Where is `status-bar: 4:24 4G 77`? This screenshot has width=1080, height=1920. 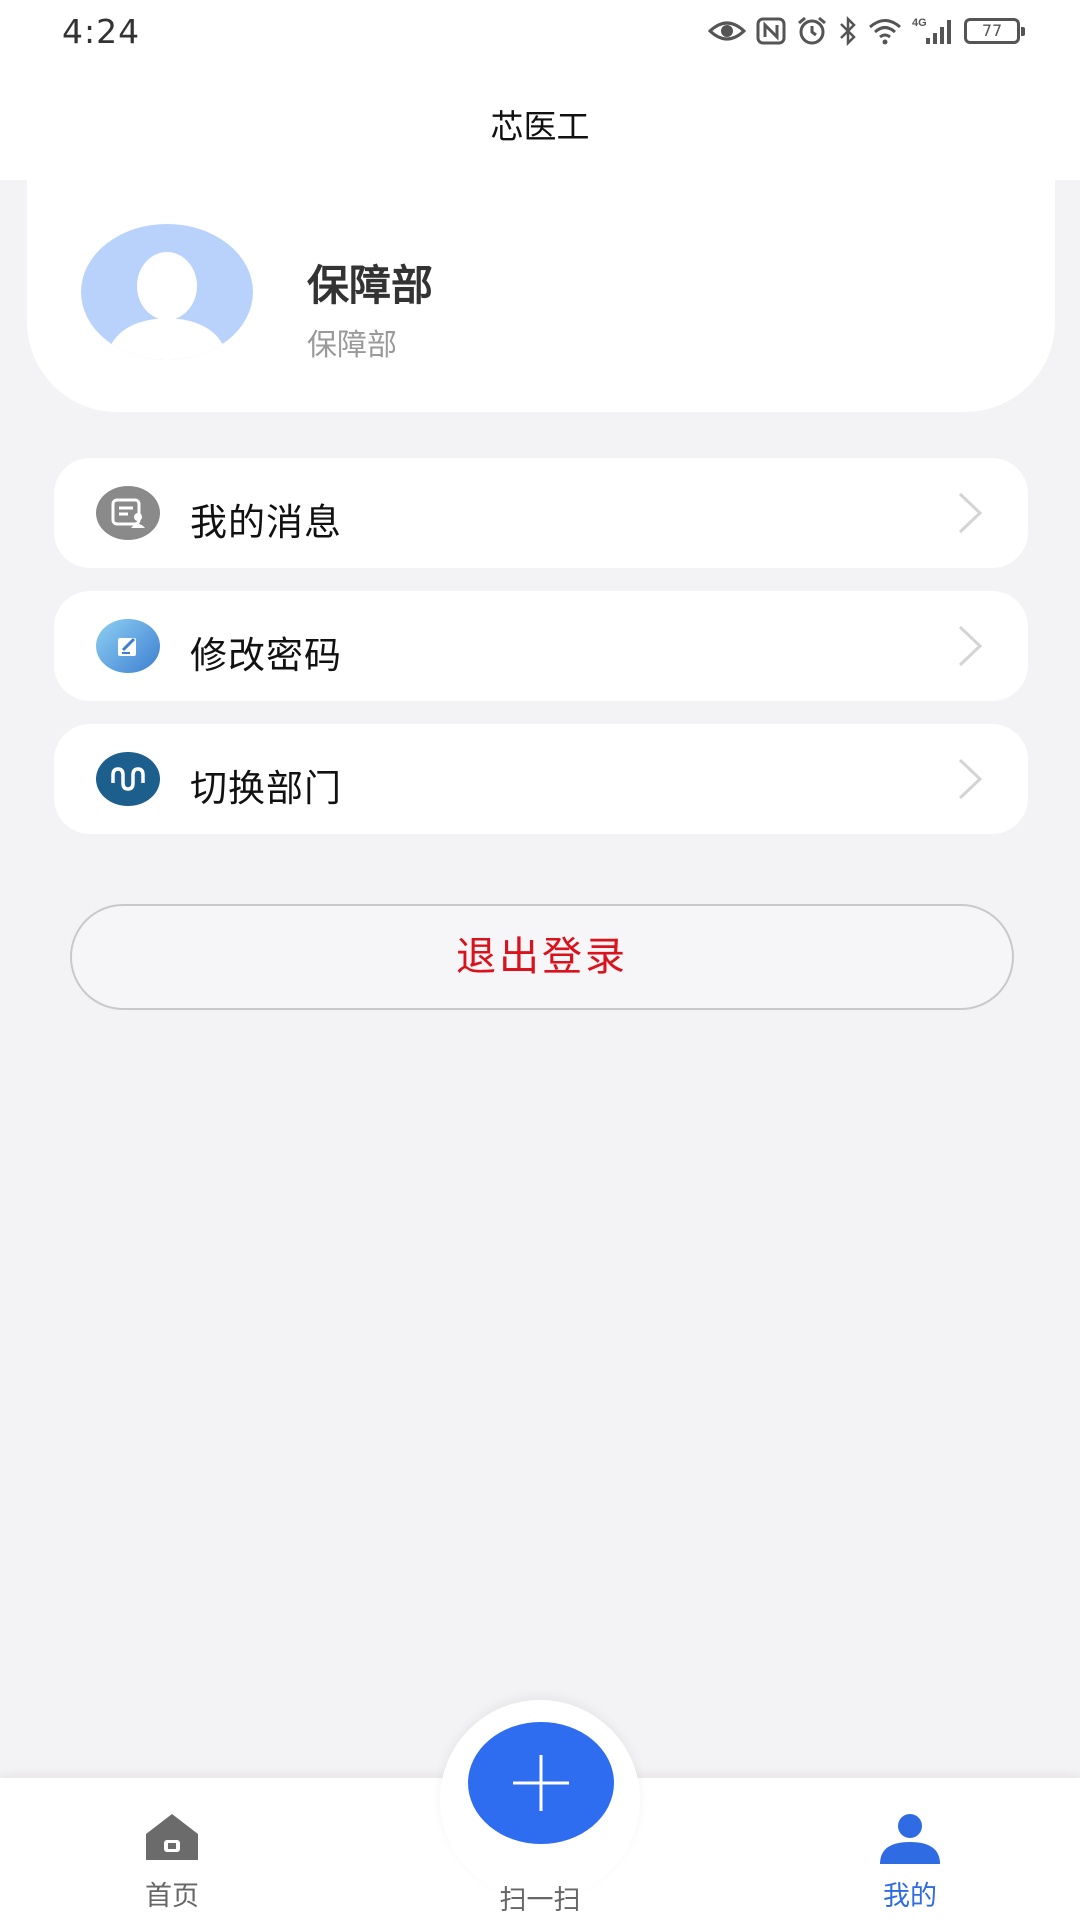
status-bar: 4:24 4G 77 is located at coordinates (540, 31).